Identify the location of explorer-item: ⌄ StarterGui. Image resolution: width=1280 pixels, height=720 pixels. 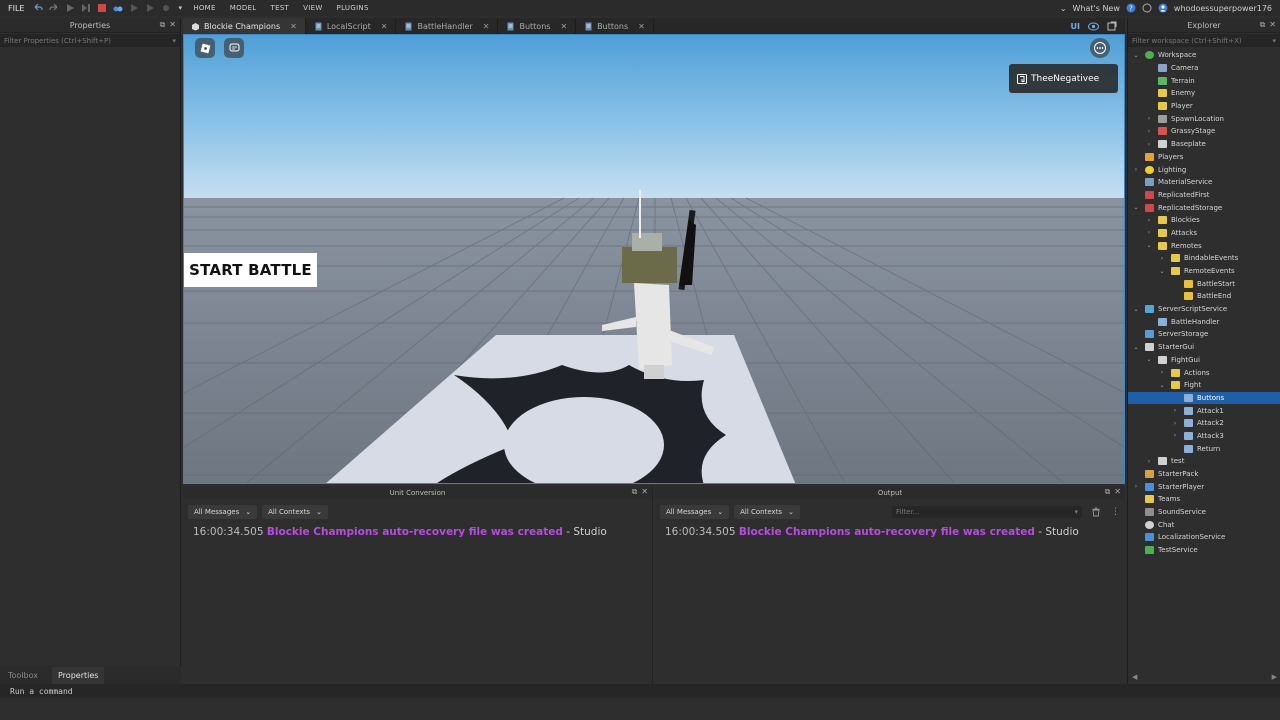
(1204, 347).